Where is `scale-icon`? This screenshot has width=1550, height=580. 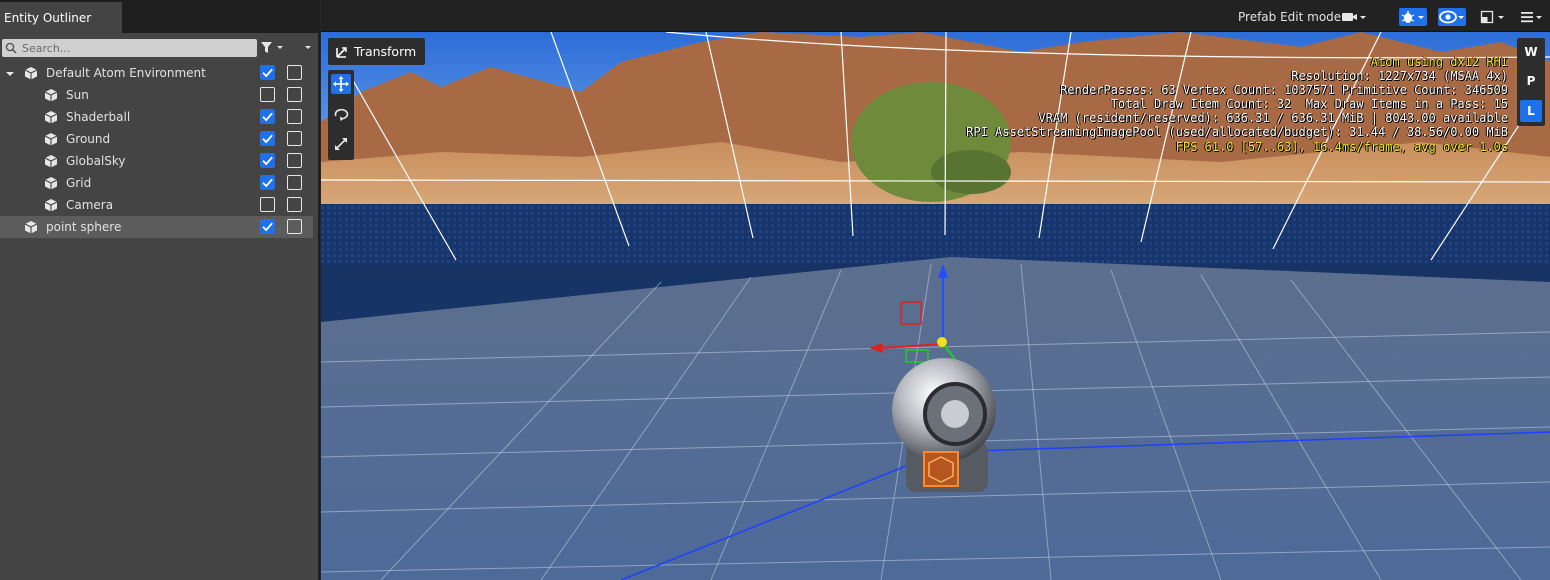
scale-icon is located at coordinates (341, 144).